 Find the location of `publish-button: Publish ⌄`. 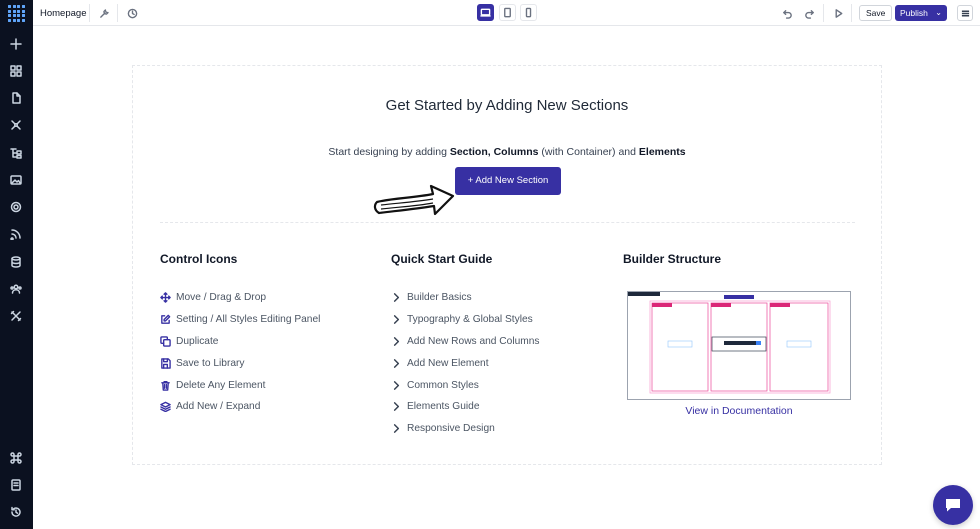

publish-button: Publish ⌄ is located at coordinates (921, 13).